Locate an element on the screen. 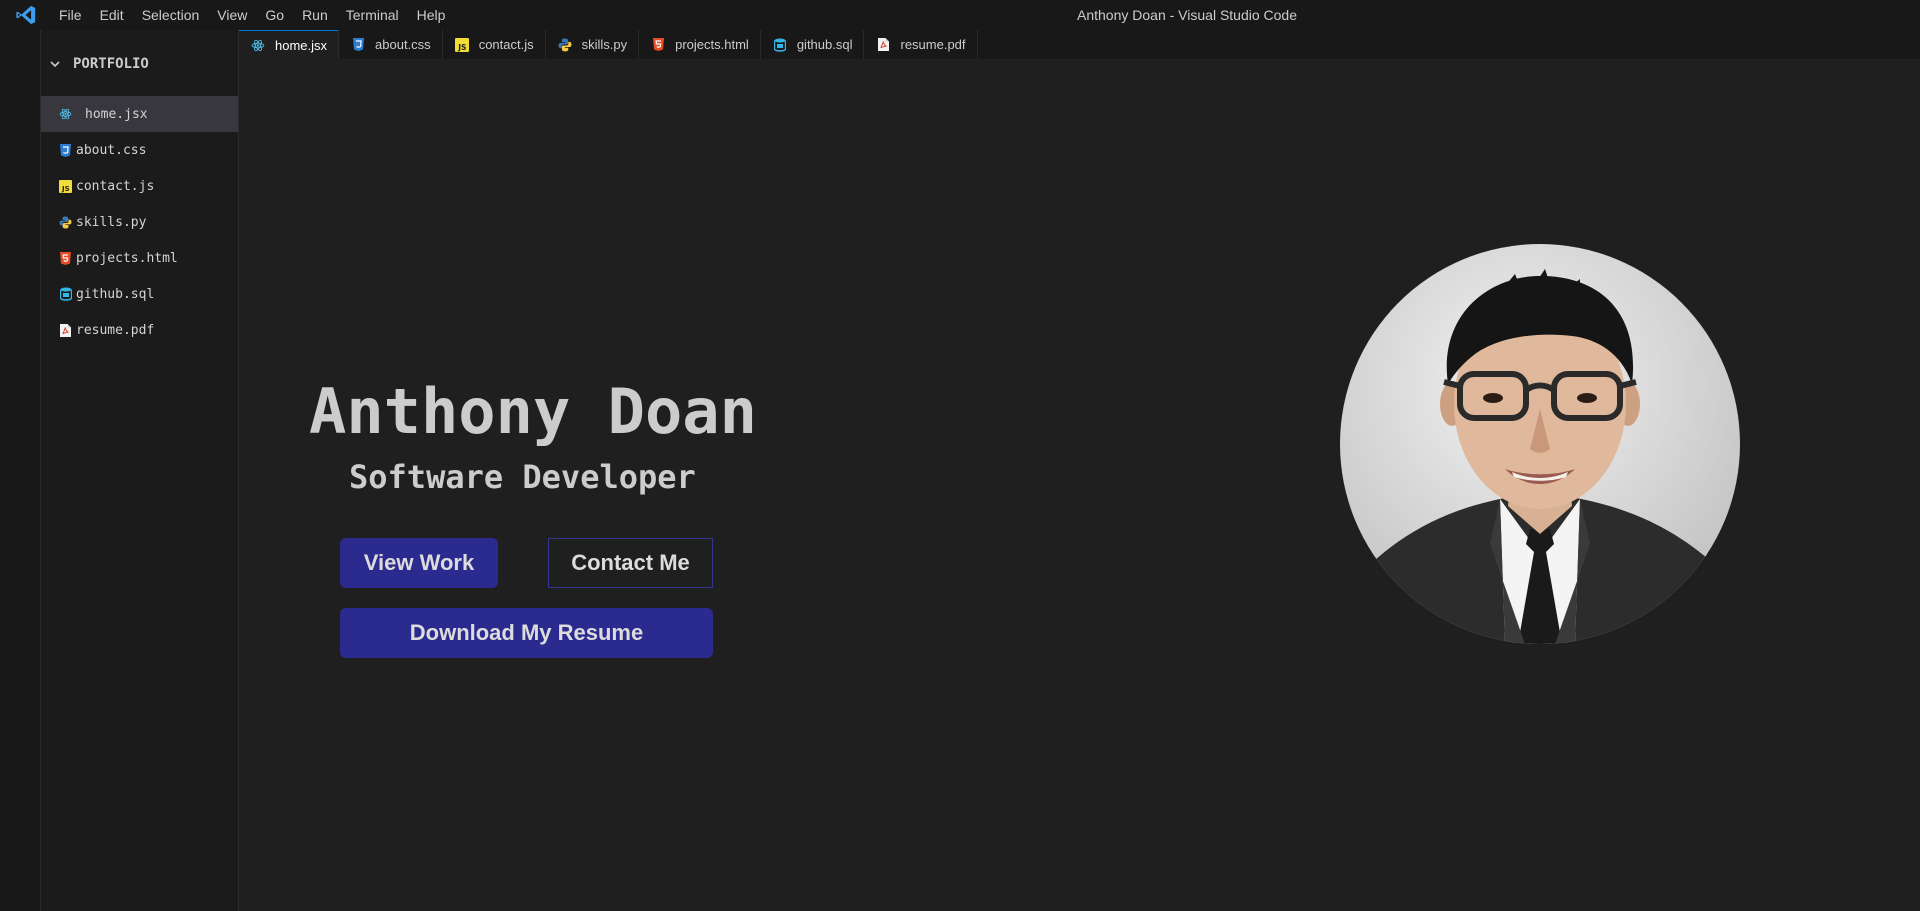 The height and width of the screenshot is (911, 1920). contact-me-button: Contact Me is located at coordinates (630, 563).